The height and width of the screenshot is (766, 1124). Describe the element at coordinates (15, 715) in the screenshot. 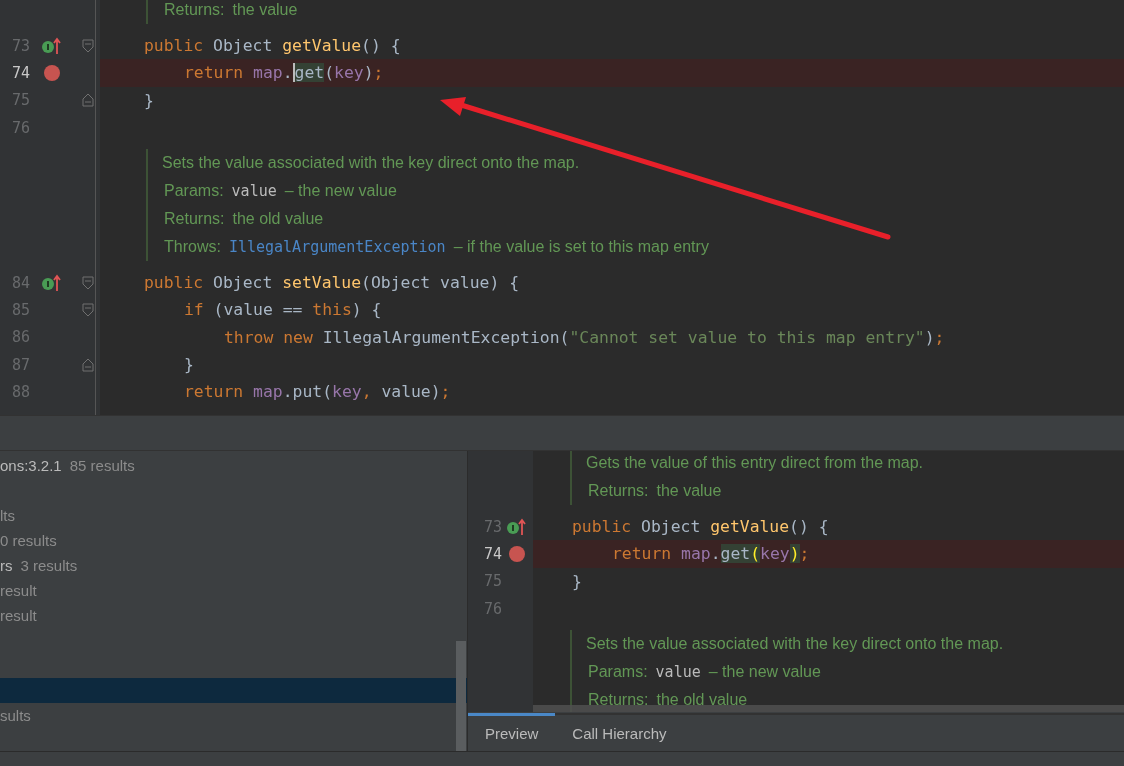

I see `result-count: sults` at that location.